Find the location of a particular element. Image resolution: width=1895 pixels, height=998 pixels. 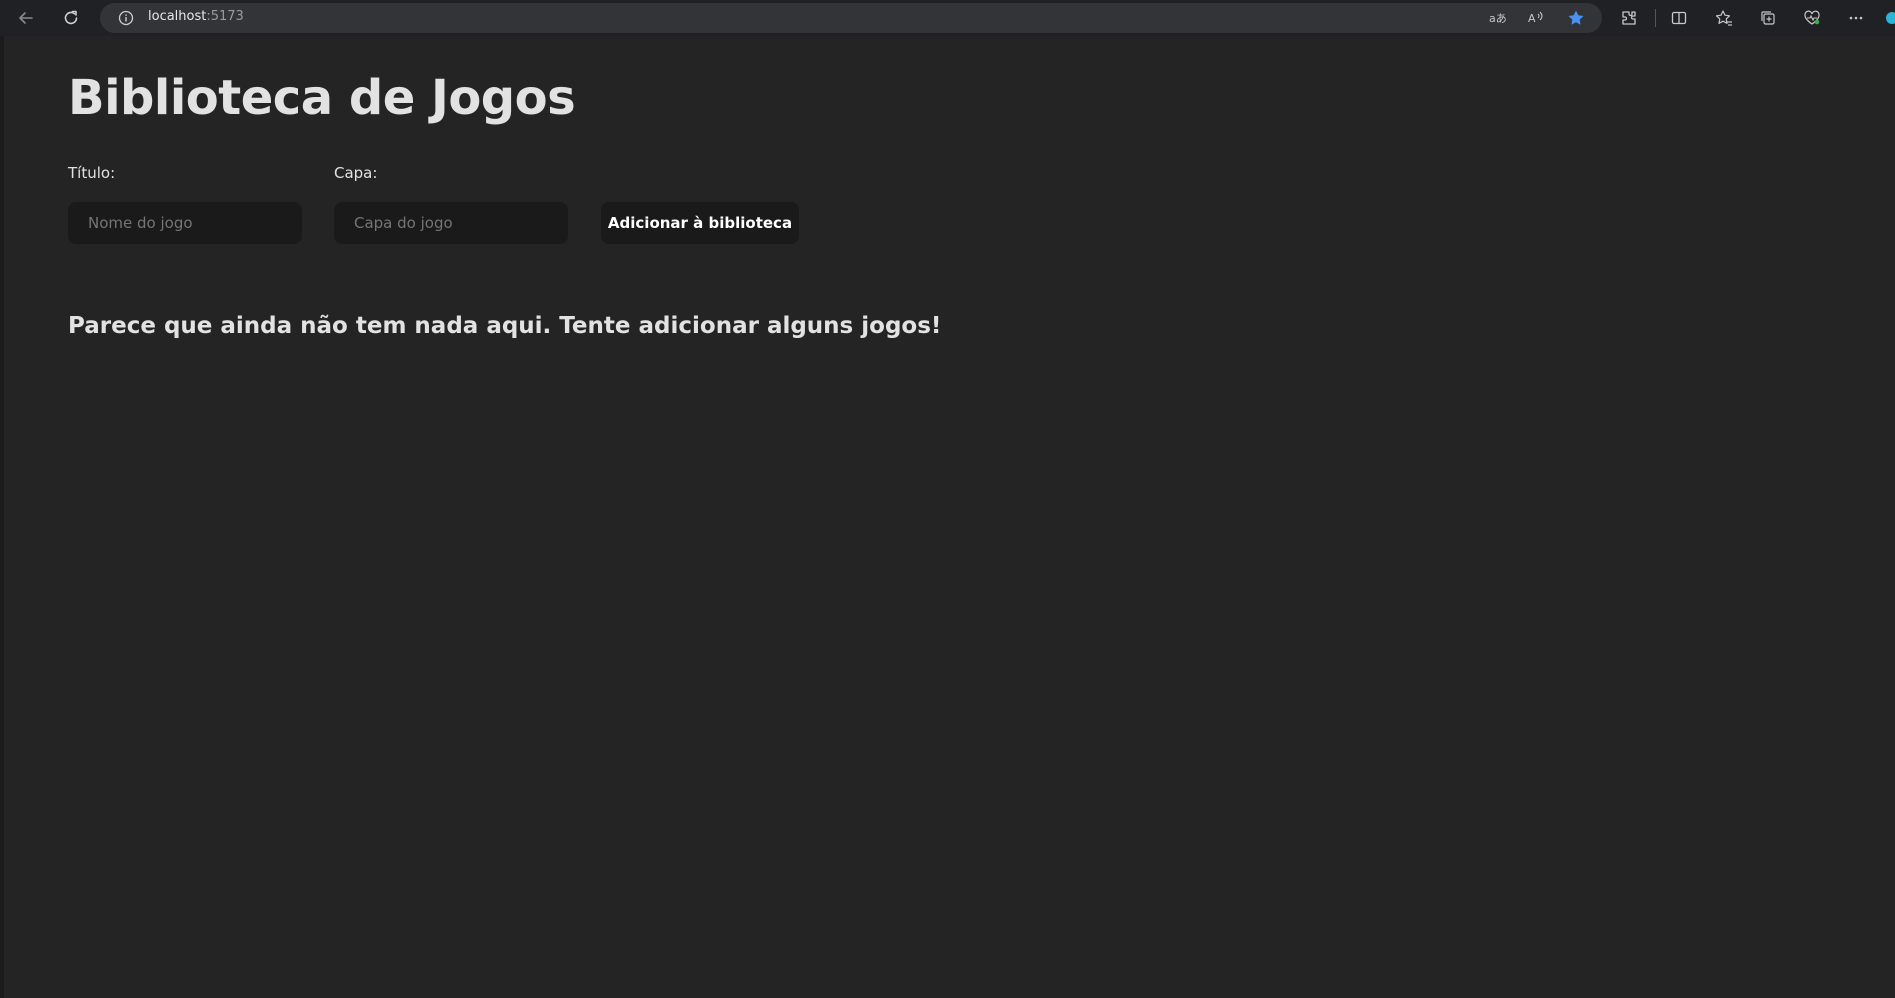

url-text: localhost:5173 is located at coordinates (196, 16).